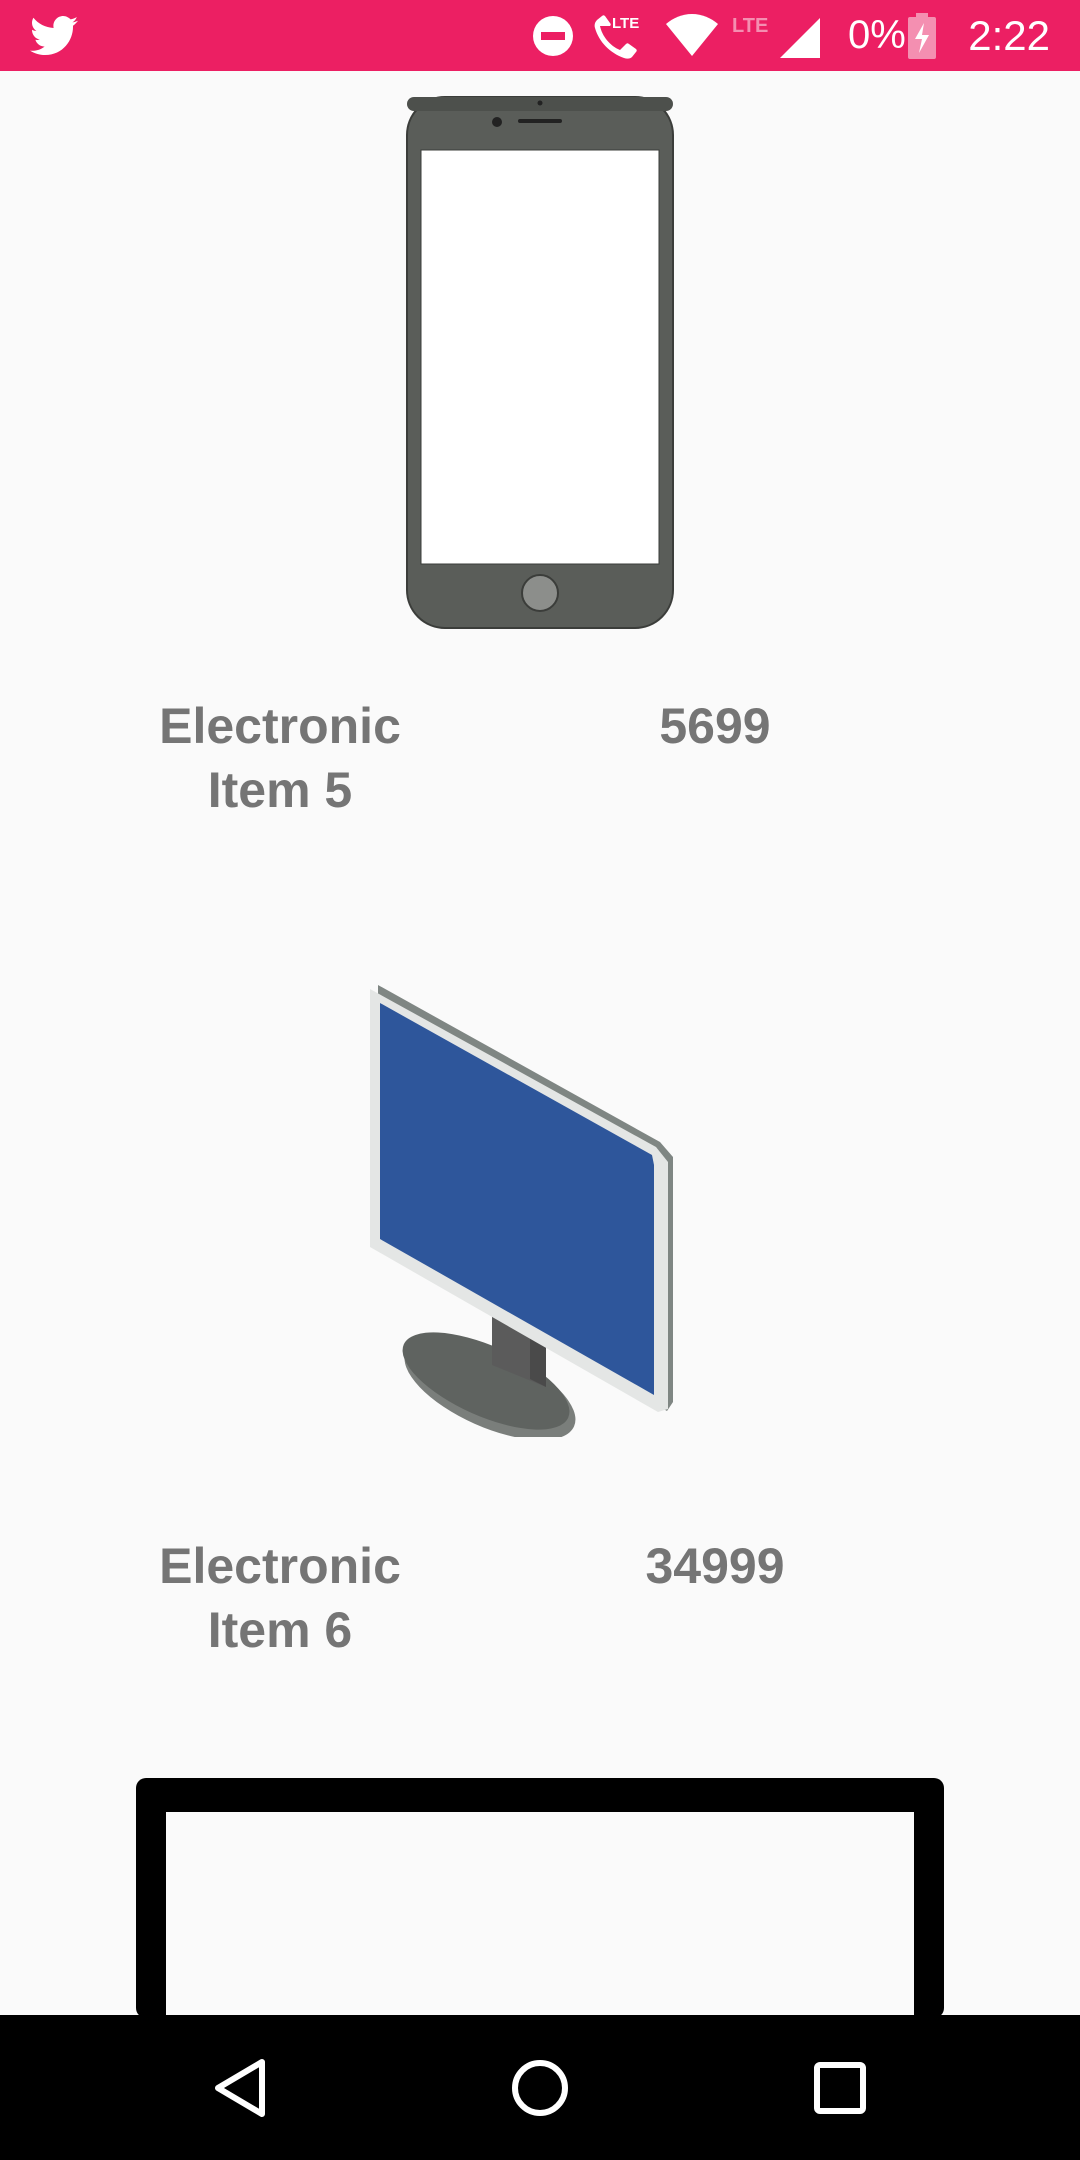 Image resolution: width=1080 pixels, height=2160 pixels. I want to click on volte-call-icon: LTE, so click(621, 35).